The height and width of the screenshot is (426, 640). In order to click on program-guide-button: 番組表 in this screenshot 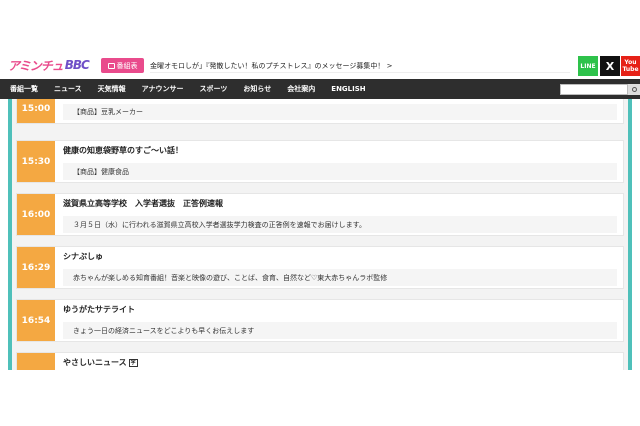, I will do `click(122, 65)`.